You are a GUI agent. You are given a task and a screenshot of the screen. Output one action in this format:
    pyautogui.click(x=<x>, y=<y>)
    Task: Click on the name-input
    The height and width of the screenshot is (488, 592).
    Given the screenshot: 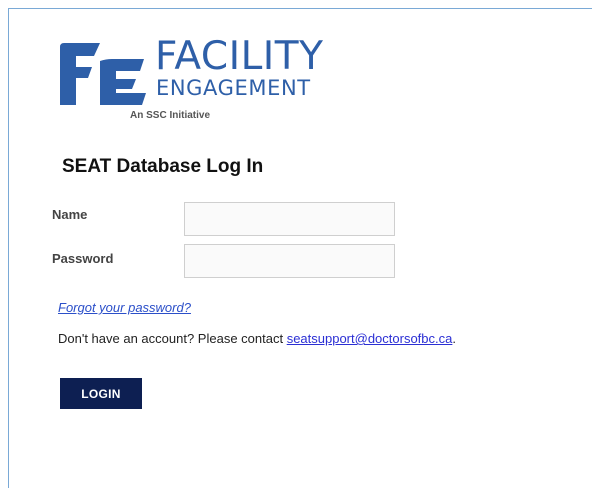 What is the action you would take?
    pyautogui.click(x=289, y=219)
    